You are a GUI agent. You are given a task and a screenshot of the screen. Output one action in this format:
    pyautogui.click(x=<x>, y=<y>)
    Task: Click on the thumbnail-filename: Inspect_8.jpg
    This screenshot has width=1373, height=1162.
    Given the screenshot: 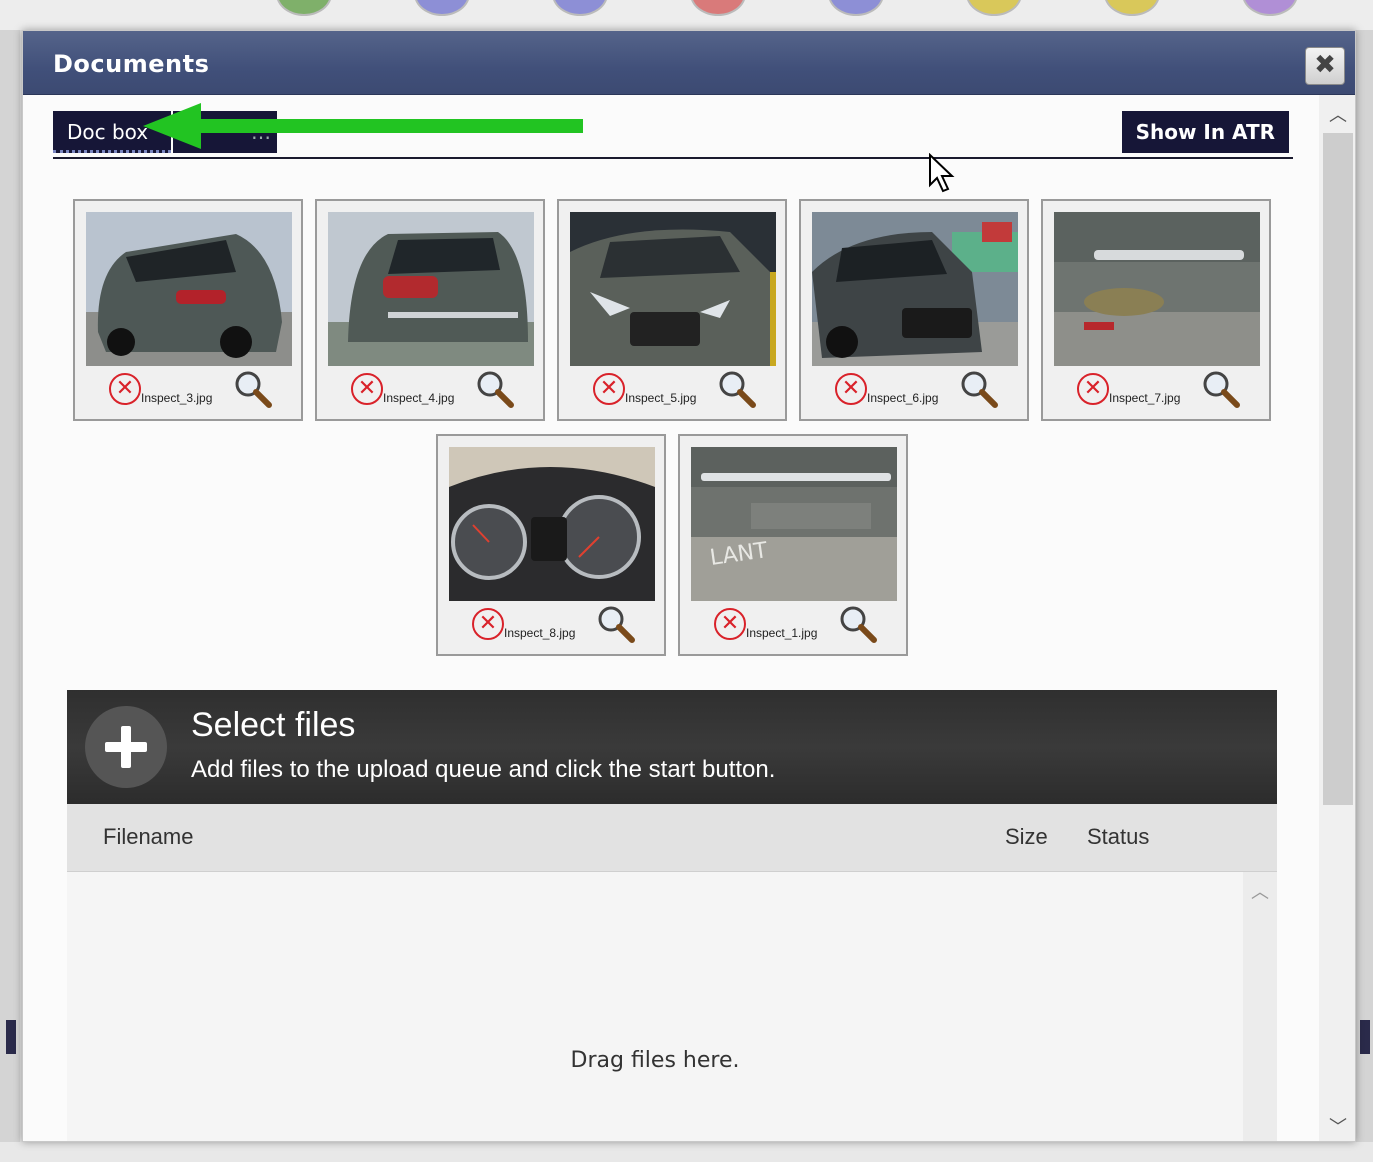 What is the action you would take?
    pyautogui.click(x=540, y=633)
    